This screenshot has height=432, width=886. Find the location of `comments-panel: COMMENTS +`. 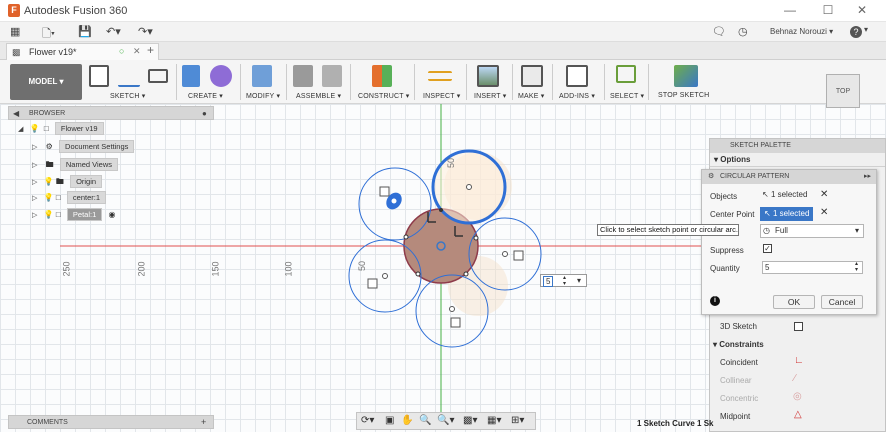

comments-panel: COMMENTS + is located at coordinates (111, 422).